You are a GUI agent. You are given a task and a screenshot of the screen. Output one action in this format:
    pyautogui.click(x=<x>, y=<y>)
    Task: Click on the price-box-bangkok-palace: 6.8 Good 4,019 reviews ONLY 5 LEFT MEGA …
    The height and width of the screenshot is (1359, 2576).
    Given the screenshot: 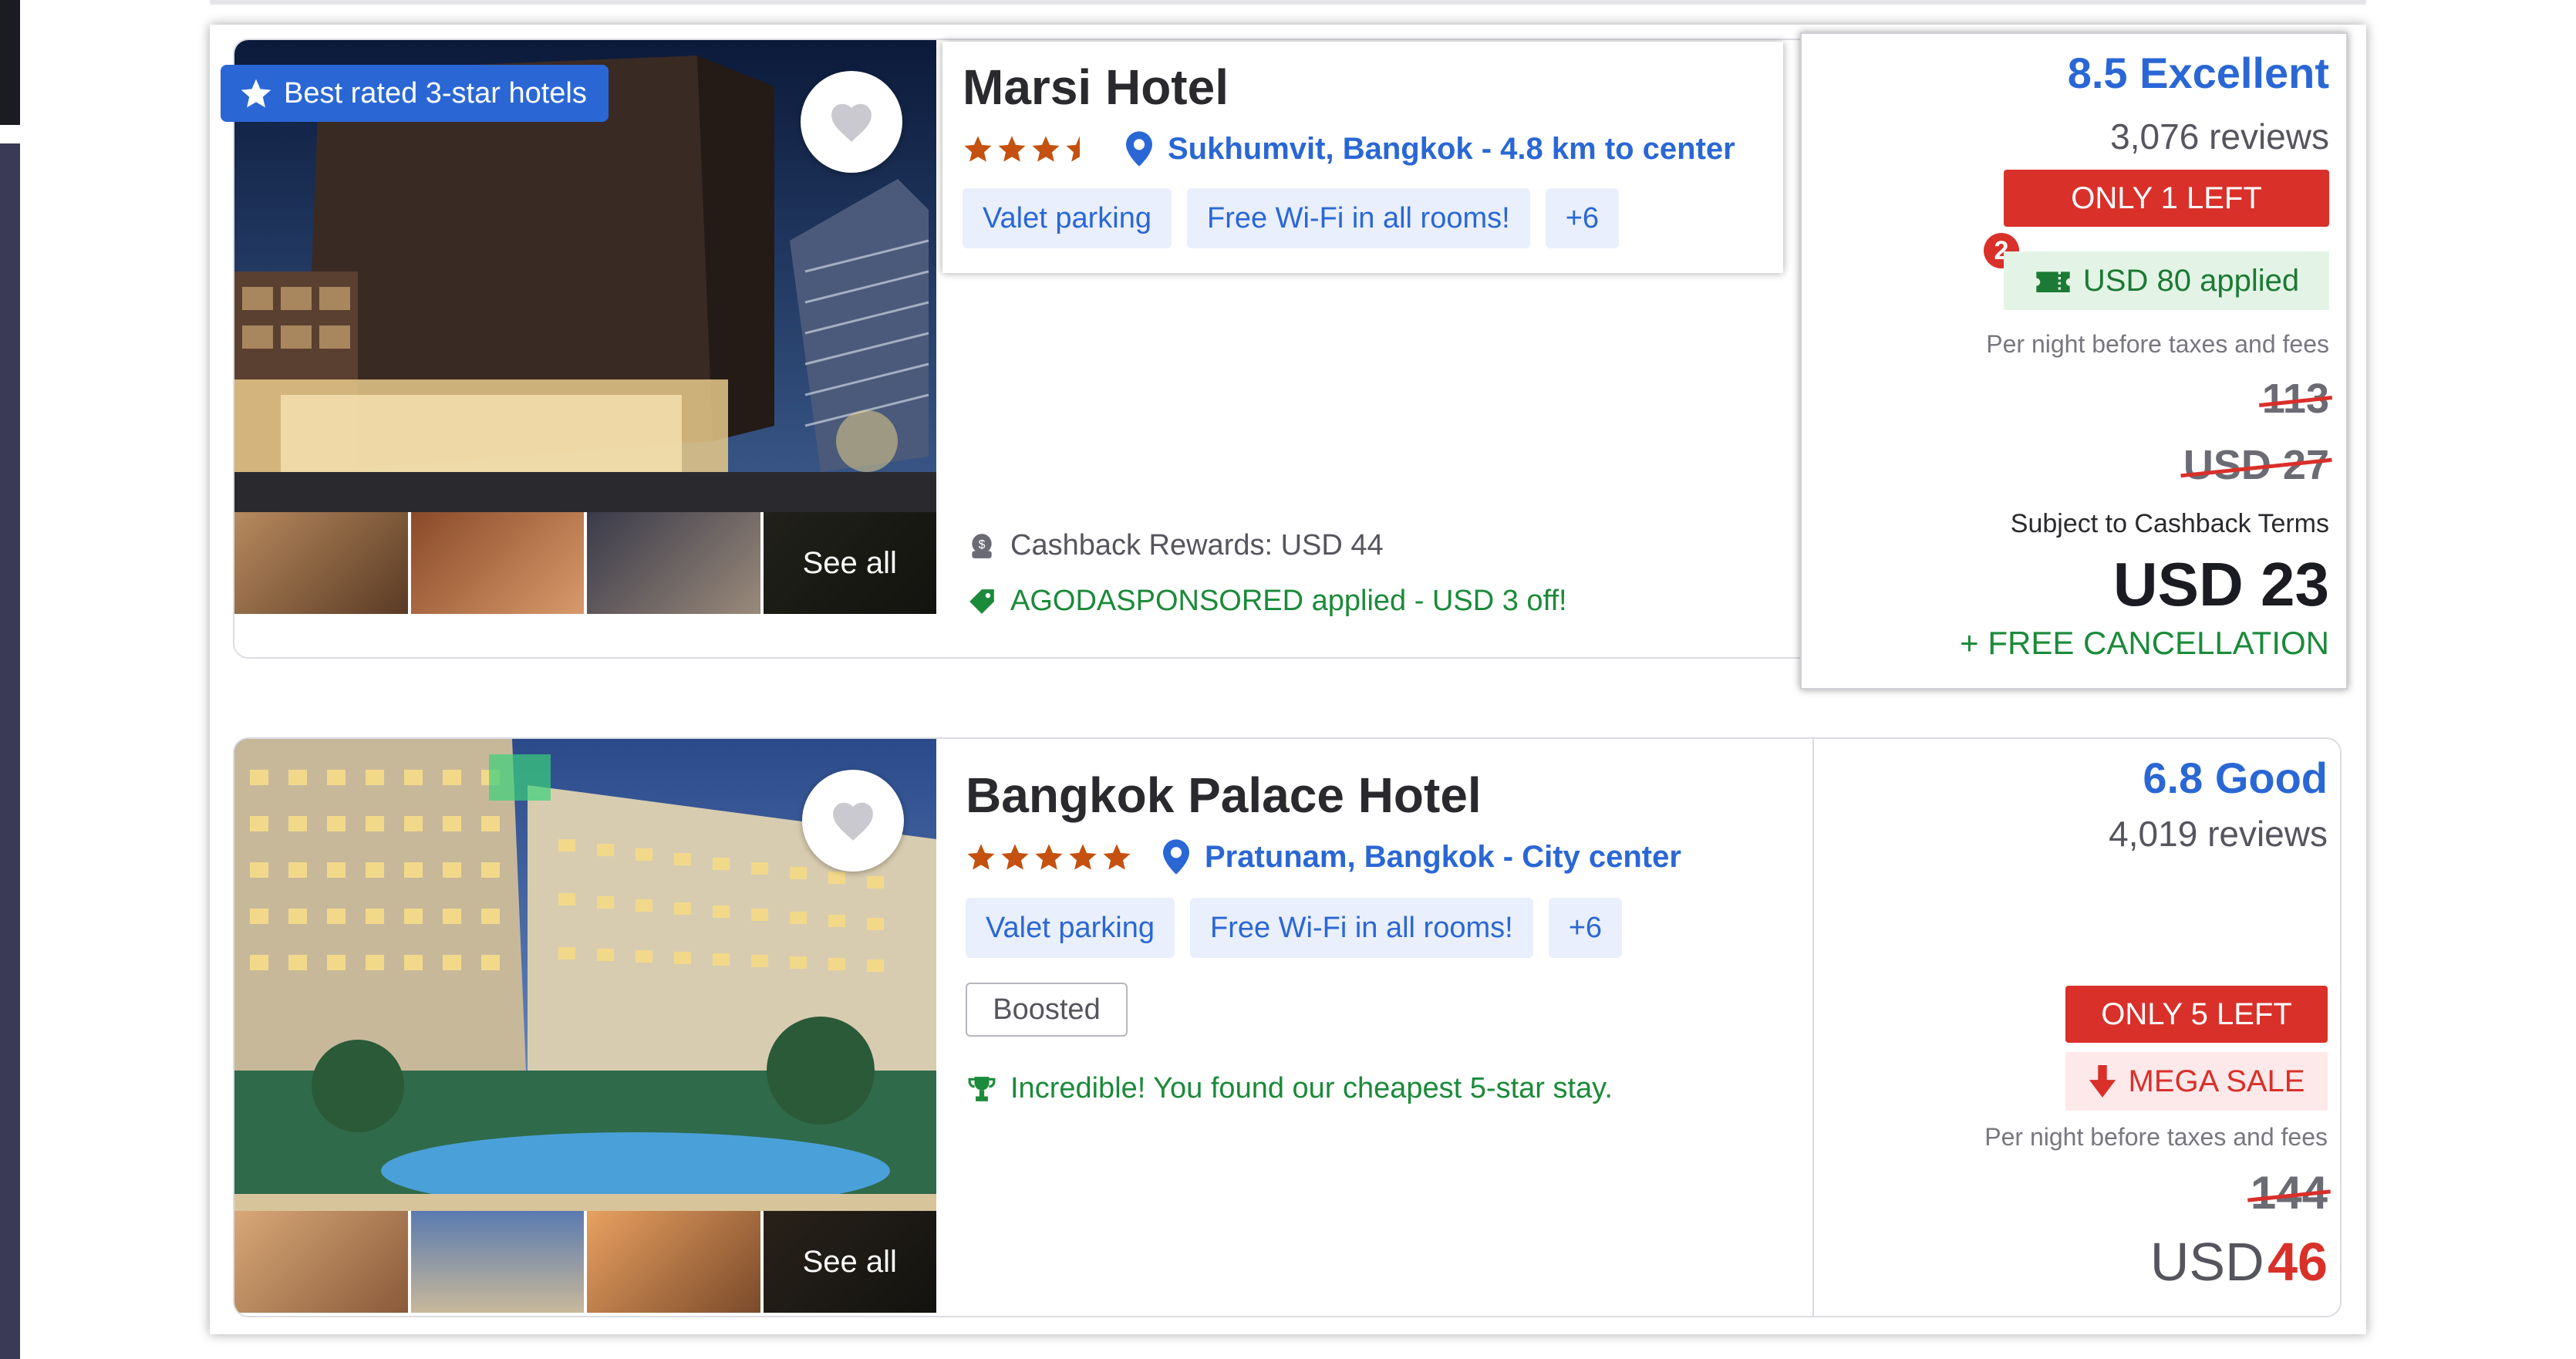 What is the action you would take?
    pyautogui.click(x=2078, y=1027)
    